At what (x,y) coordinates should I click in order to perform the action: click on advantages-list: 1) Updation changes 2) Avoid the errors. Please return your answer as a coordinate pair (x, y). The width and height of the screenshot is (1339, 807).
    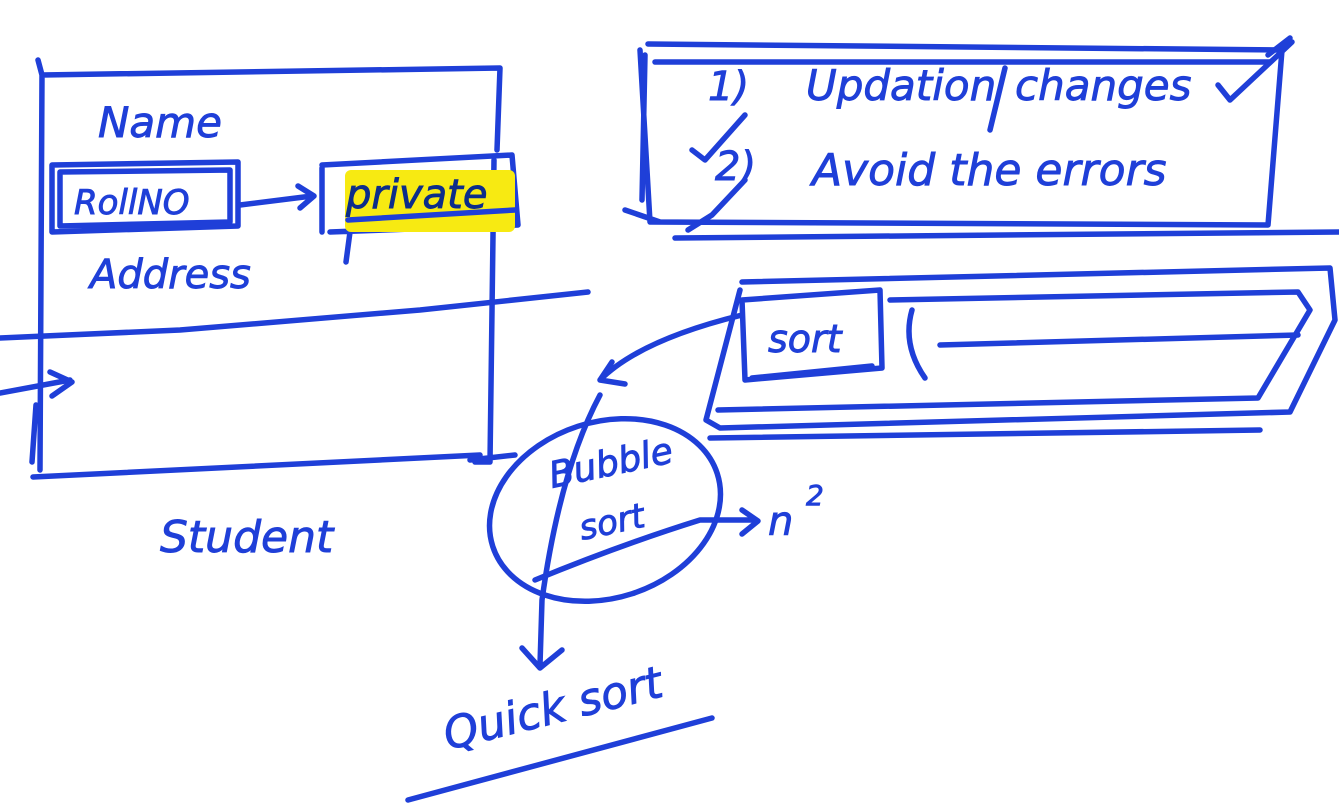
    Looking at the image, I should click on (980, 138).